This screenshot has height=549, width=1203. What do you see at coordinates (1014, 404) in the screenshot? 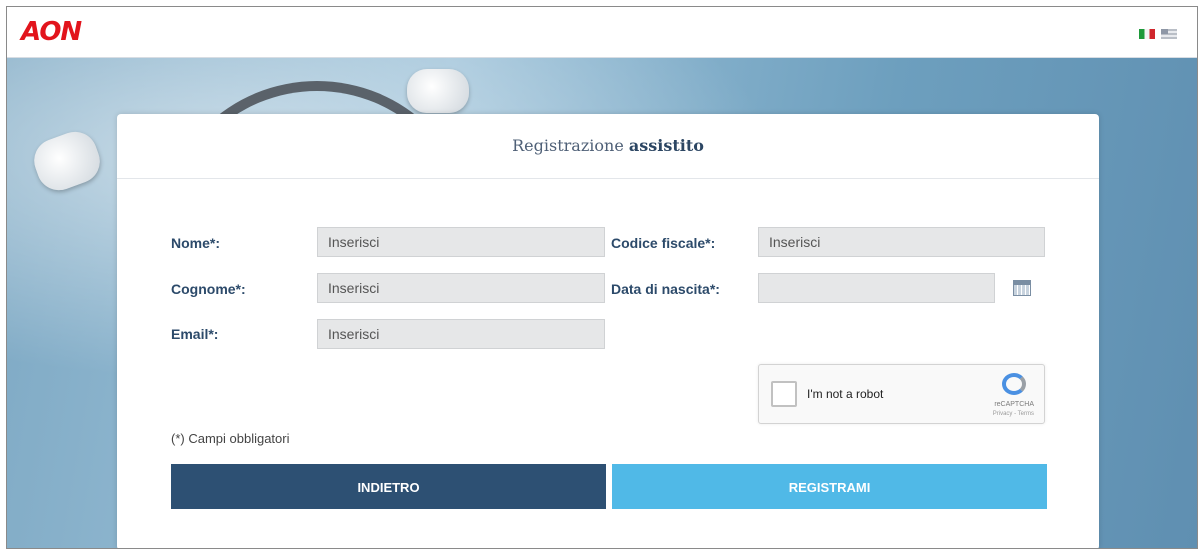
I see `recaptcha-brand: reCAPTCHA` at bounding box center [1014, 404].